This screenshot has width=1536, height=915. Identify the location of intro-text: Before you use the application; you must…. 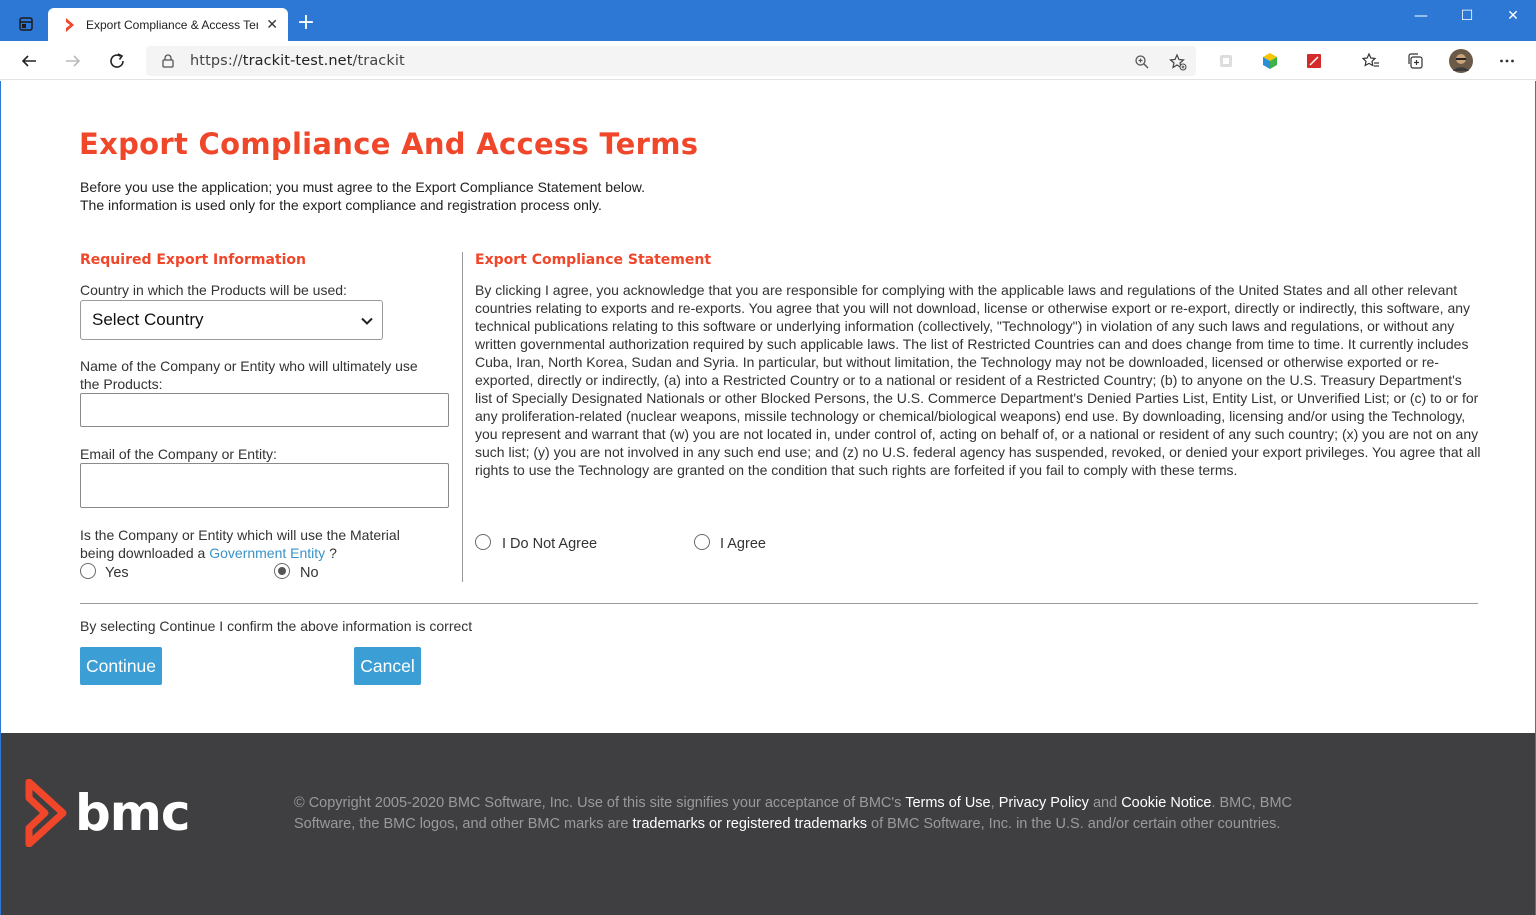
(362, 196).